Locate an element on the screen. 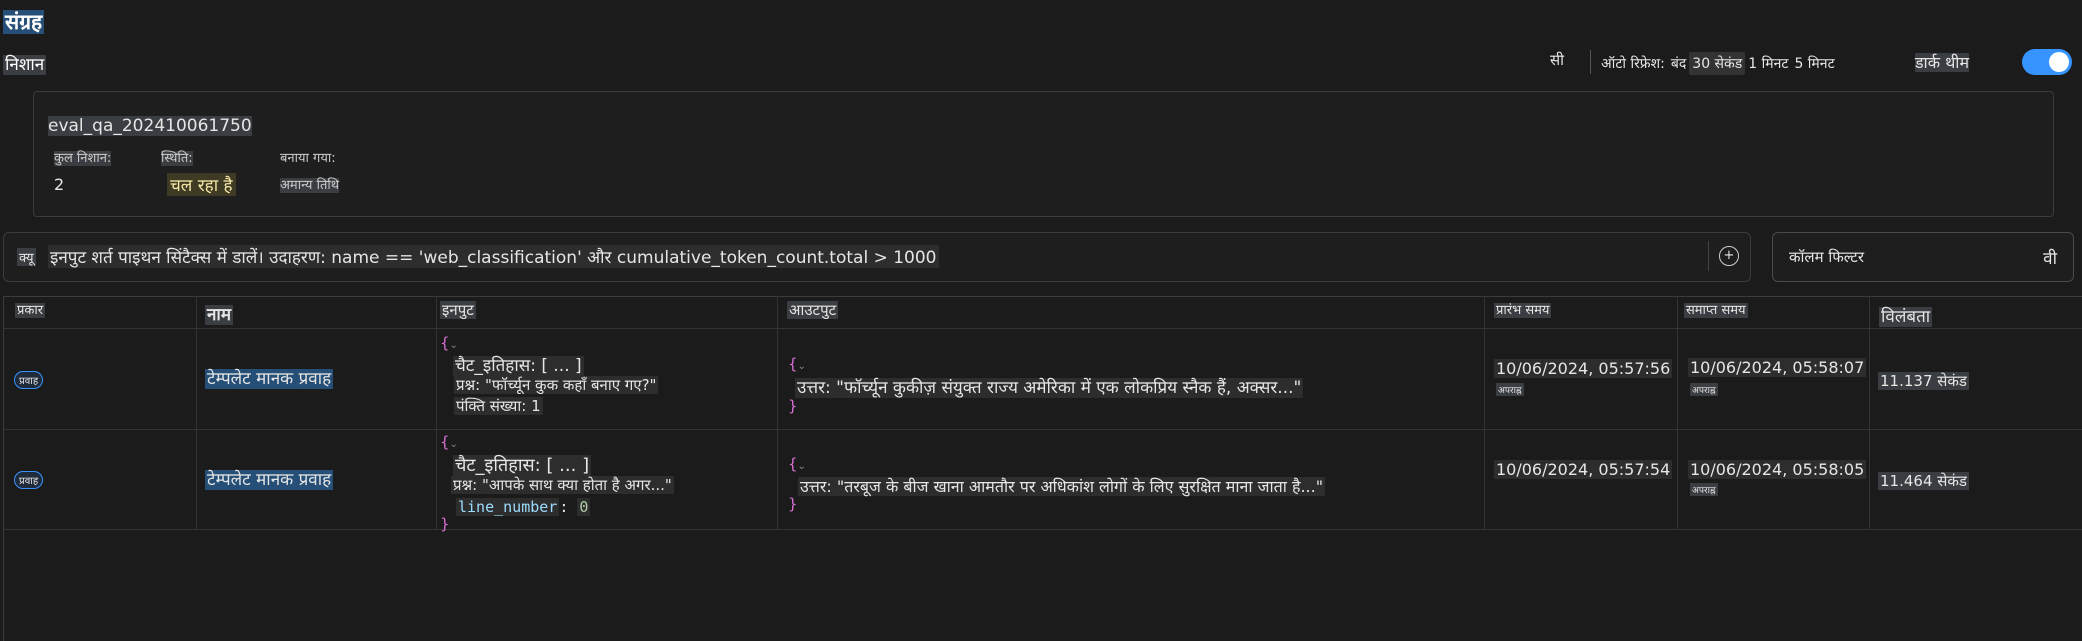 The width and height of the screenshot is (2082, 641). auto-refresh-30s: 30 सेकंड is located at coordinates (1717, 63).